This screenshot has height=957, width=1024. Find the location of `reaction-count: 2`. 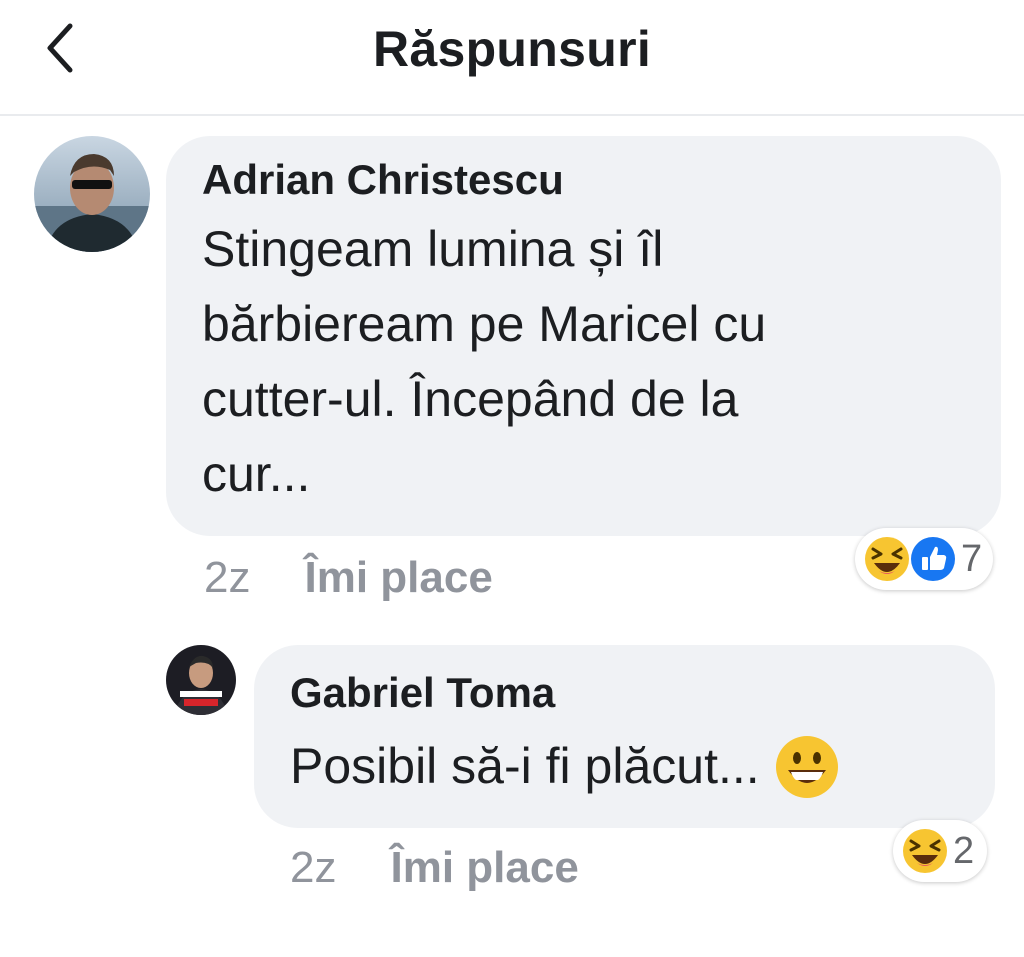

reaction-count: 2 is located at coordinates (964, 850).